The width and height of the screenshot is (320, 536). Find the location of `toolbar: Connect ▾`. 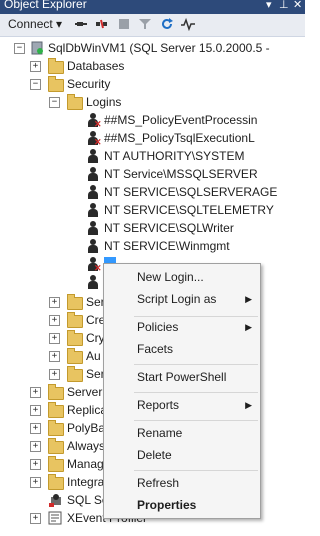

toolbar: Connect ▾ is located at coordinates (152, 25).